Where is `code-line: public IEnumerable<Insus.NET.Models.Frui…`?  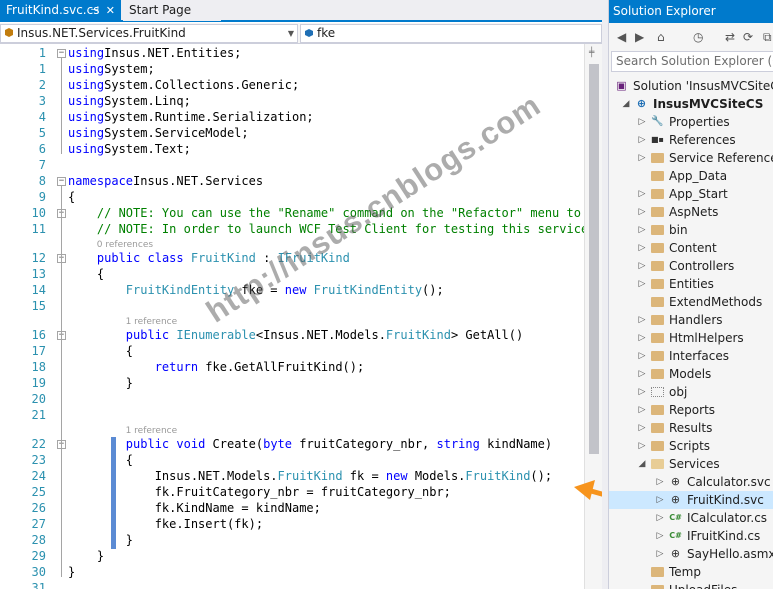 code-line: public IEnumerable<Insus.NET.Models.Frui… is located at coordinates (295, 335).